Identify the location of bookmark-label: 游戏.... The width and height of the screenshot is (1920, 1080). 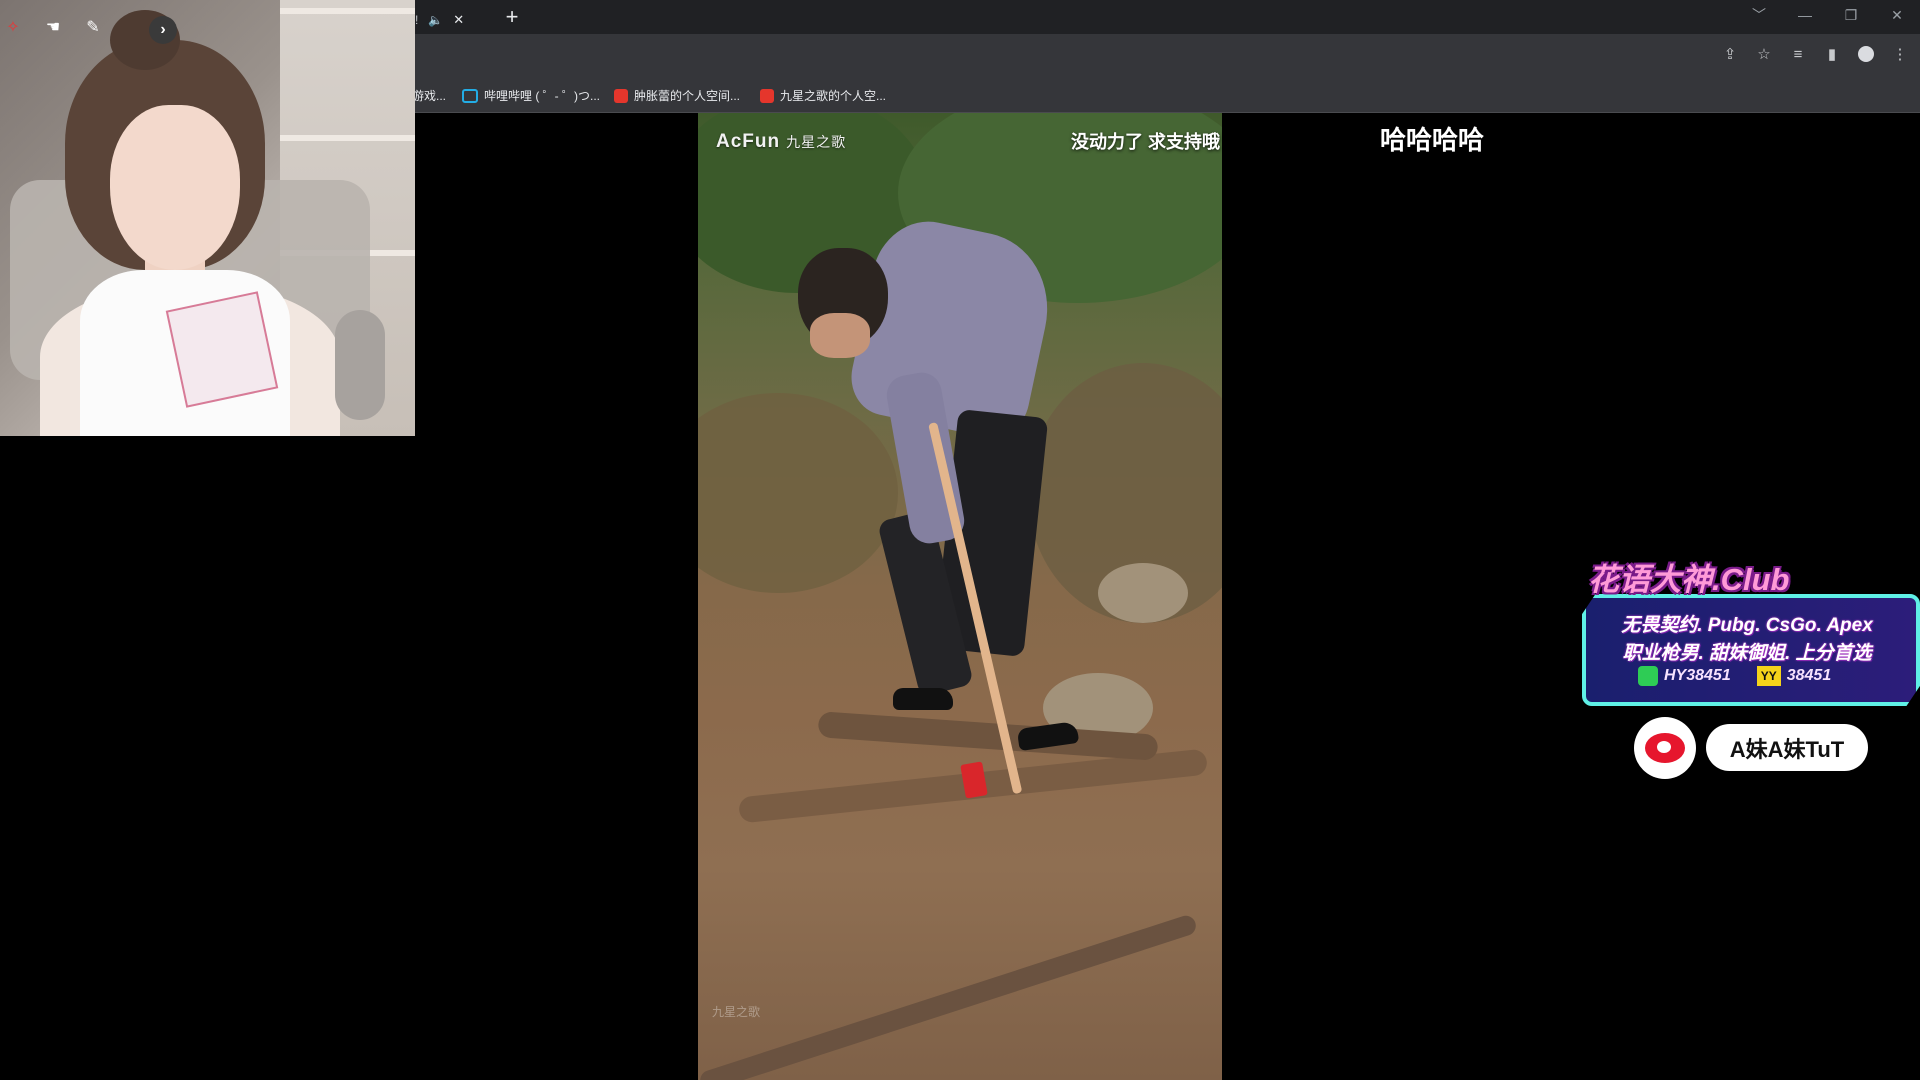
(429, 96).